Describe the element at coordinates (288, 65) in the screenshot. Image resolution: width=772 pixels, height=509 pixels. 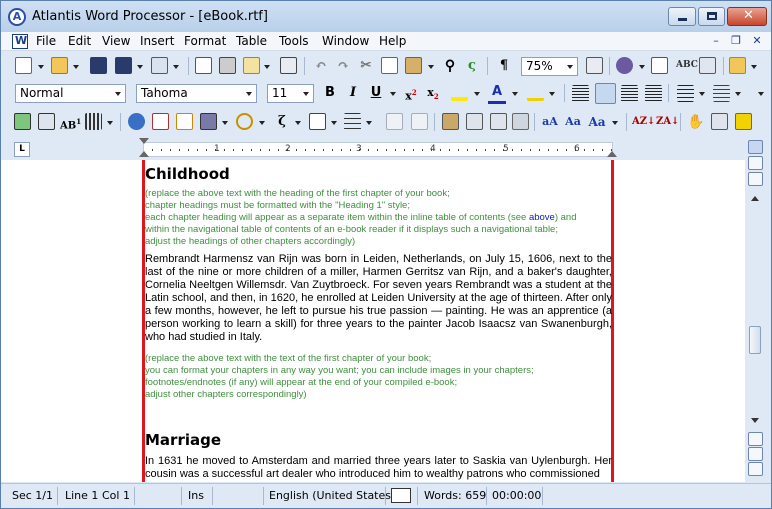
I see `fax-icon` at that location.